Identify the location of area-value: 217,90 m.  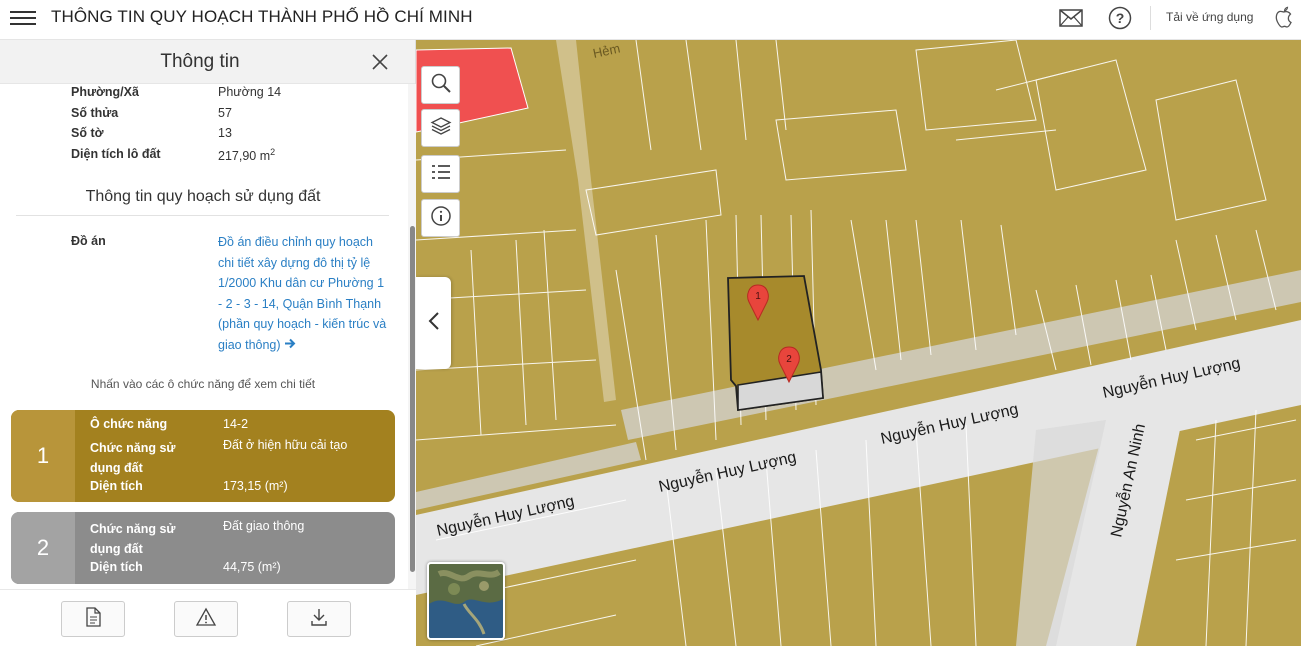
(244, 156).